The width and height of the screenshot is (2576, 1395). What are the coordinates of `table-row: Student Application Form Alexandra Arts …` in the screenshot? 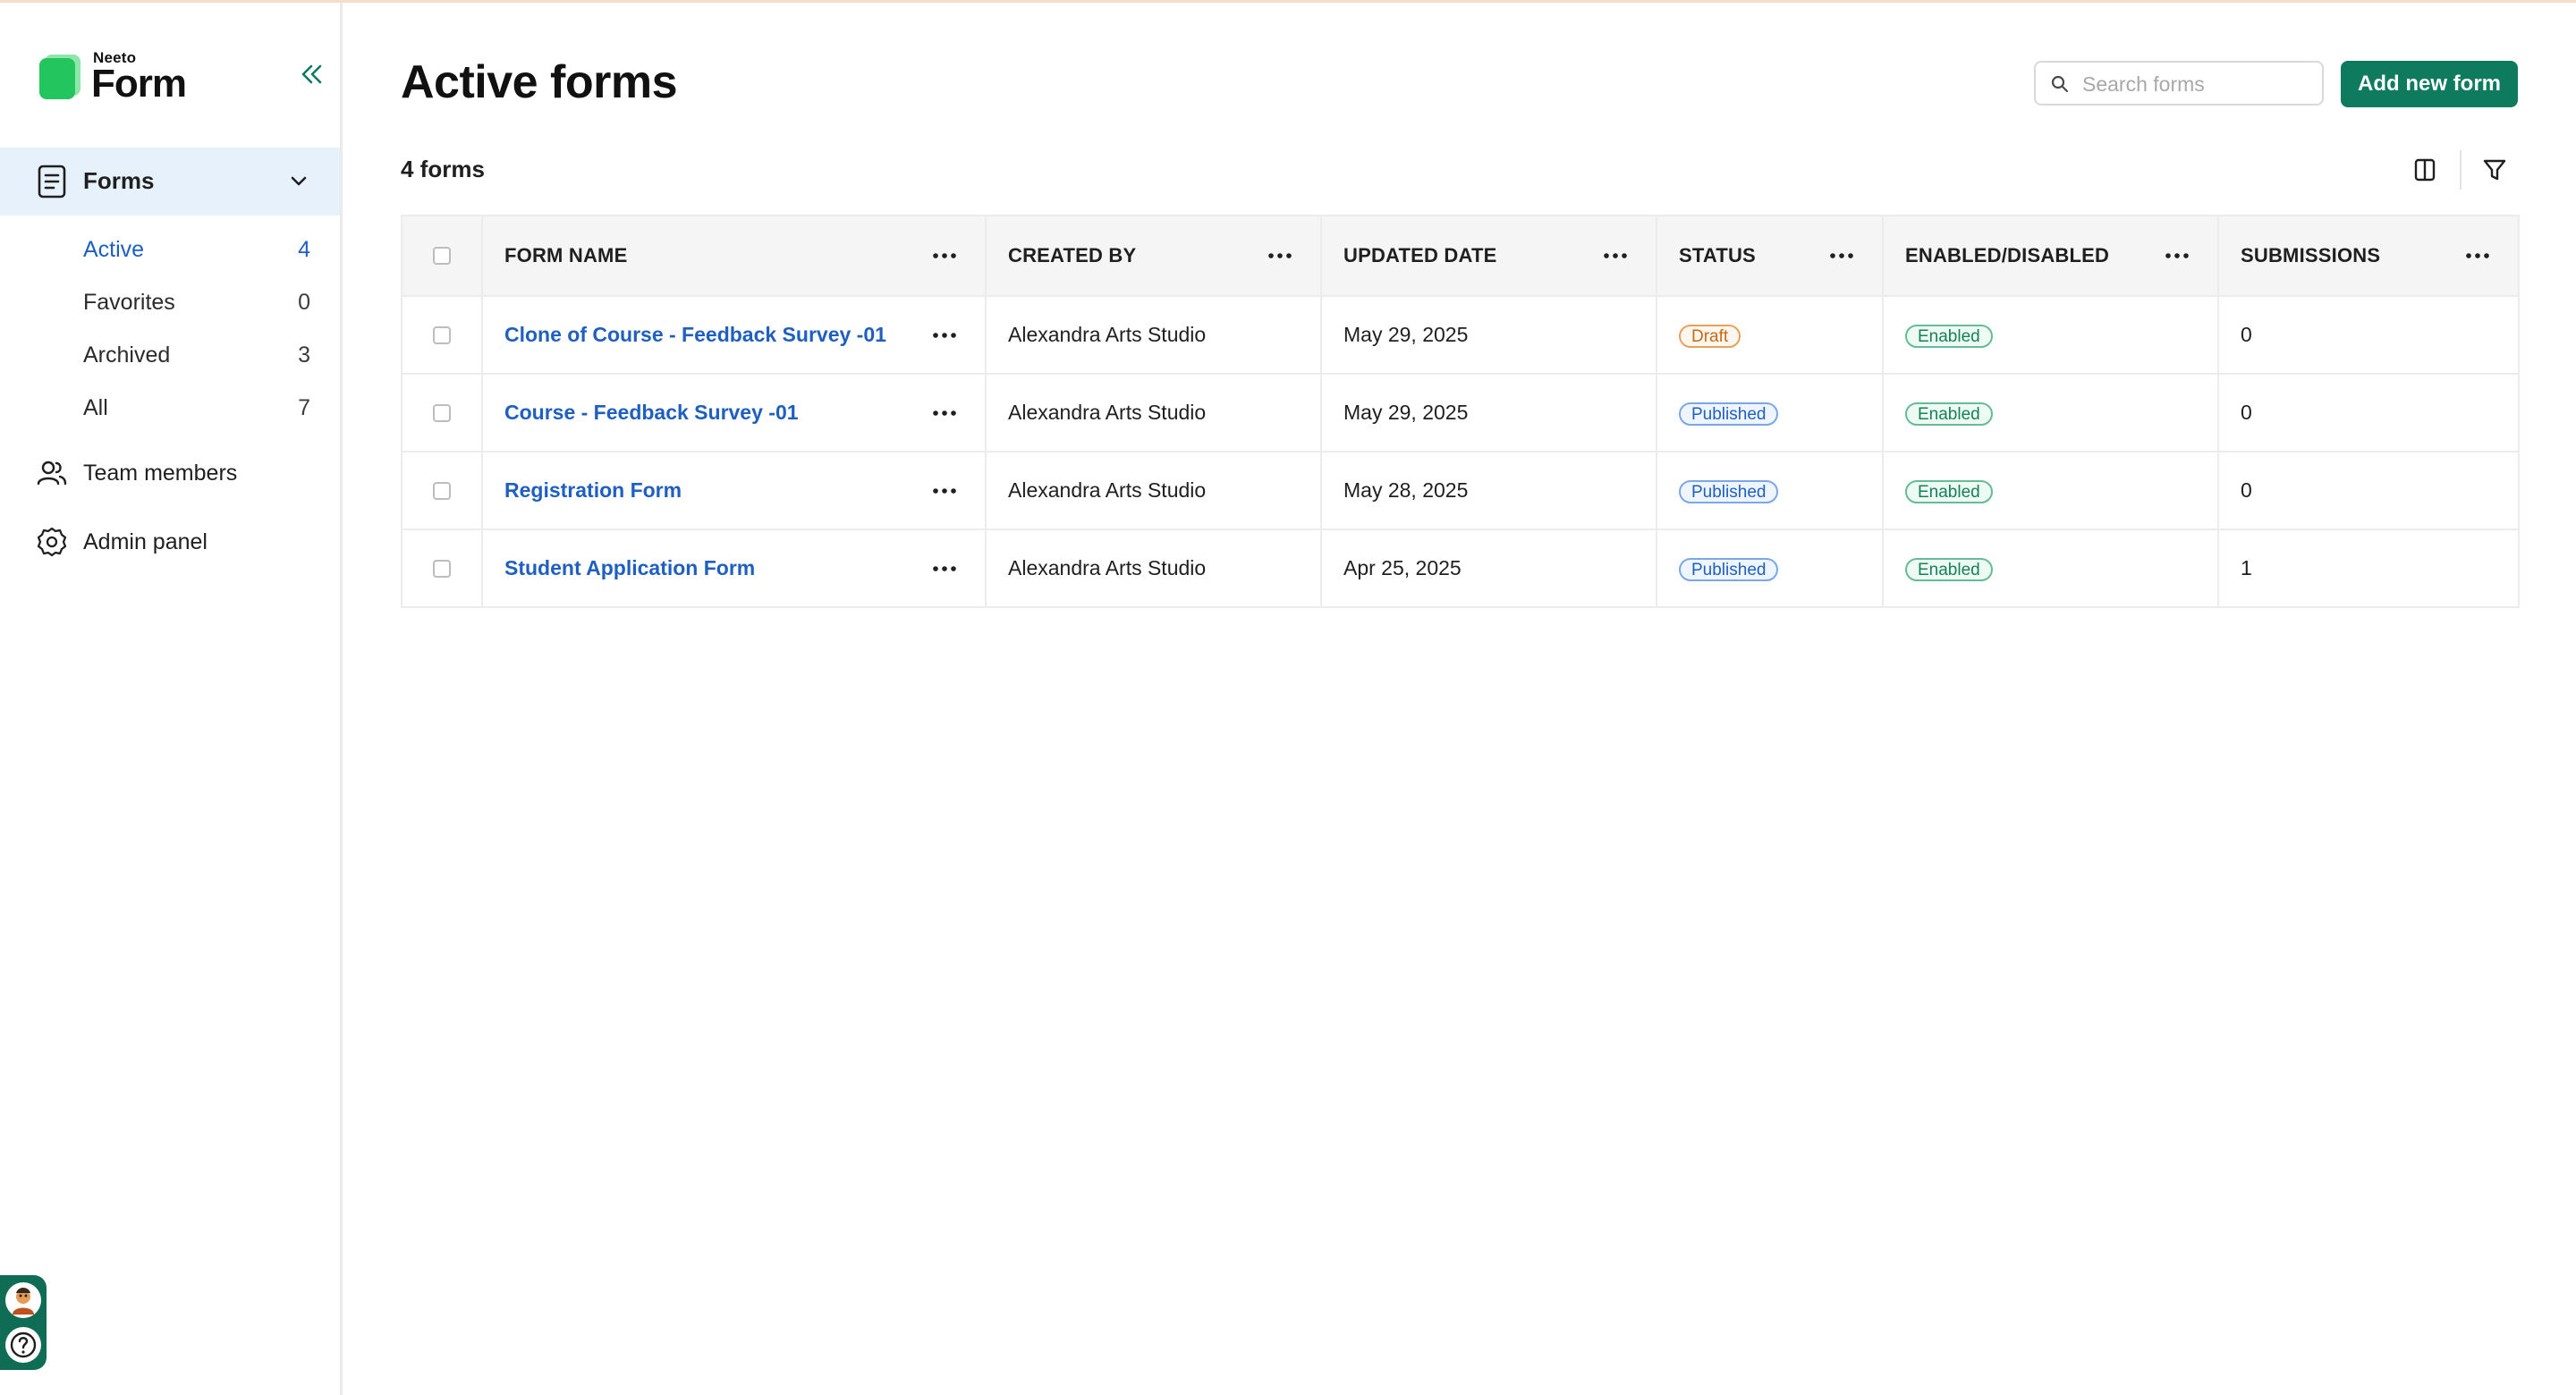 It's located at (1460, 568).